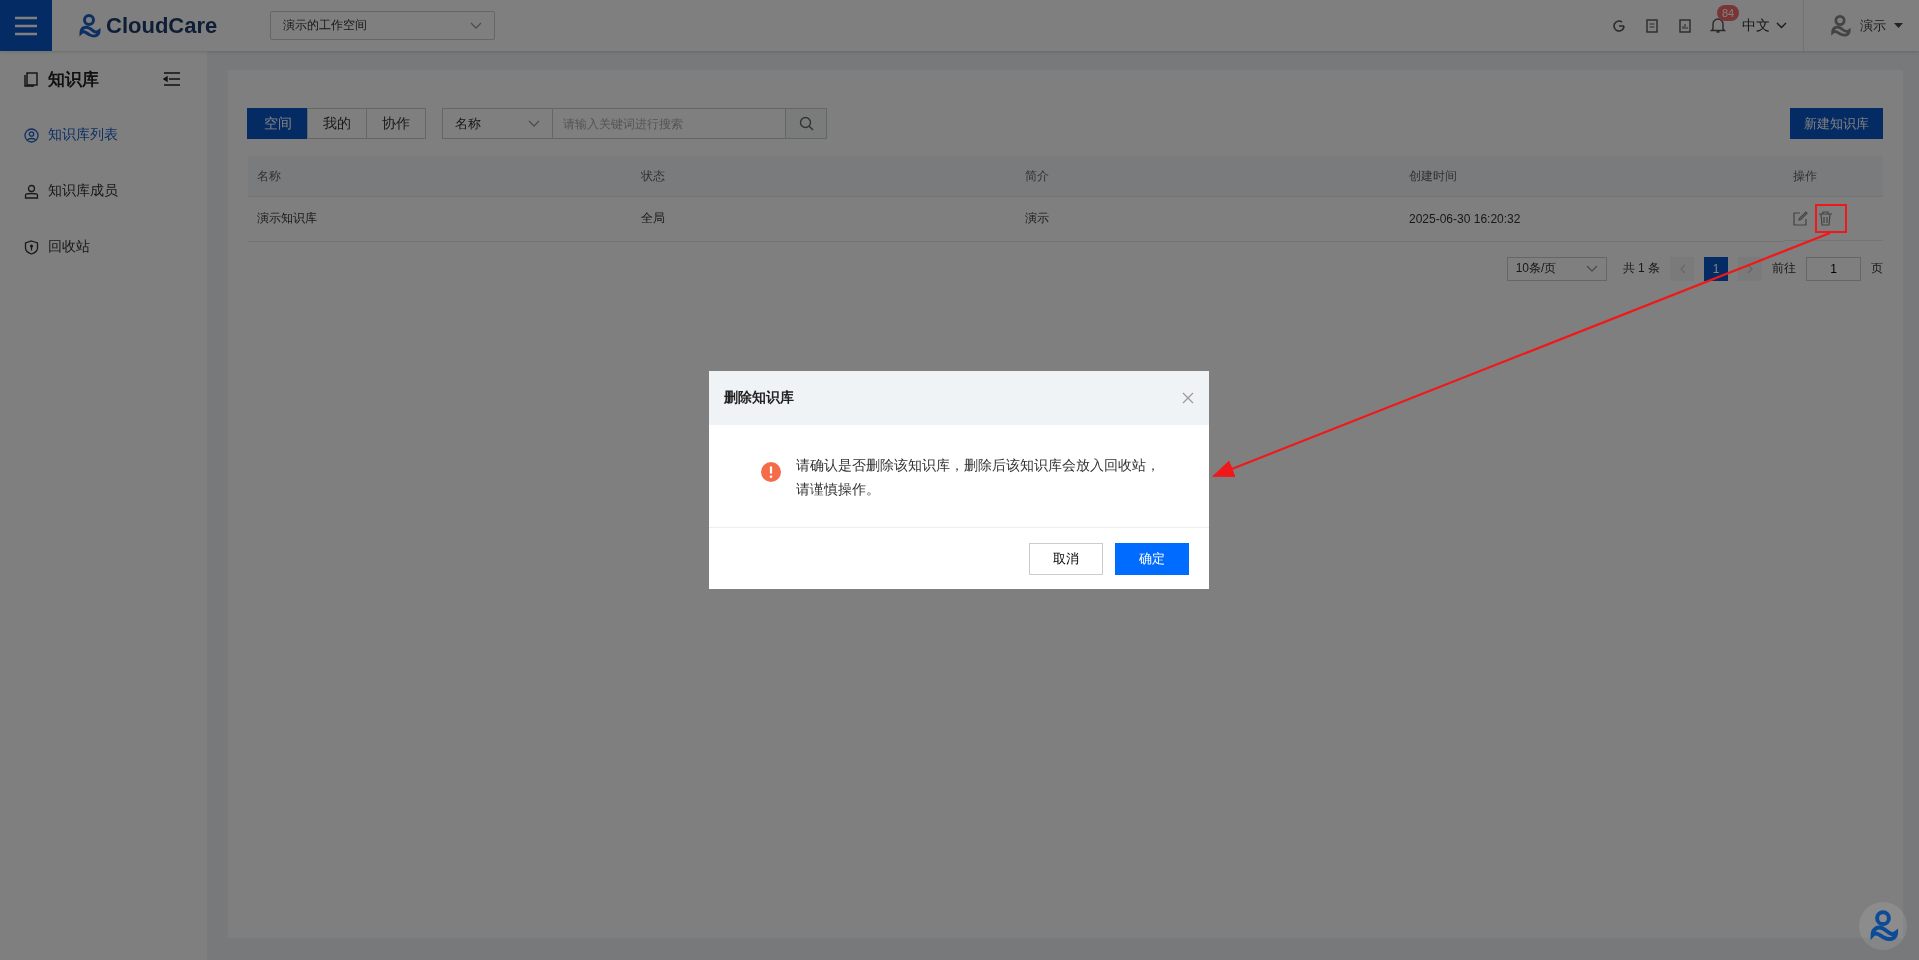 The image size is (1919, 960). Describe the element at coordinates (1836, 123) in the screenshot. I see `new-knowledge-base-button: 新建知识库` at that location.